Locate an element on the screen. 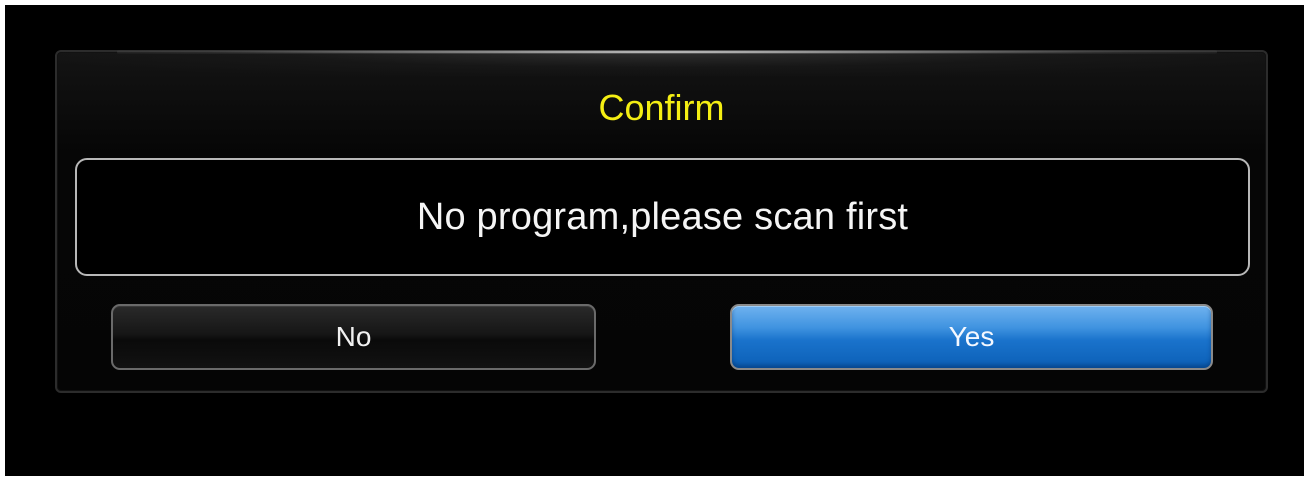 This screenshot has height=481, width=1308. yes-button-label: Yes is located at coordinates (971, 336).